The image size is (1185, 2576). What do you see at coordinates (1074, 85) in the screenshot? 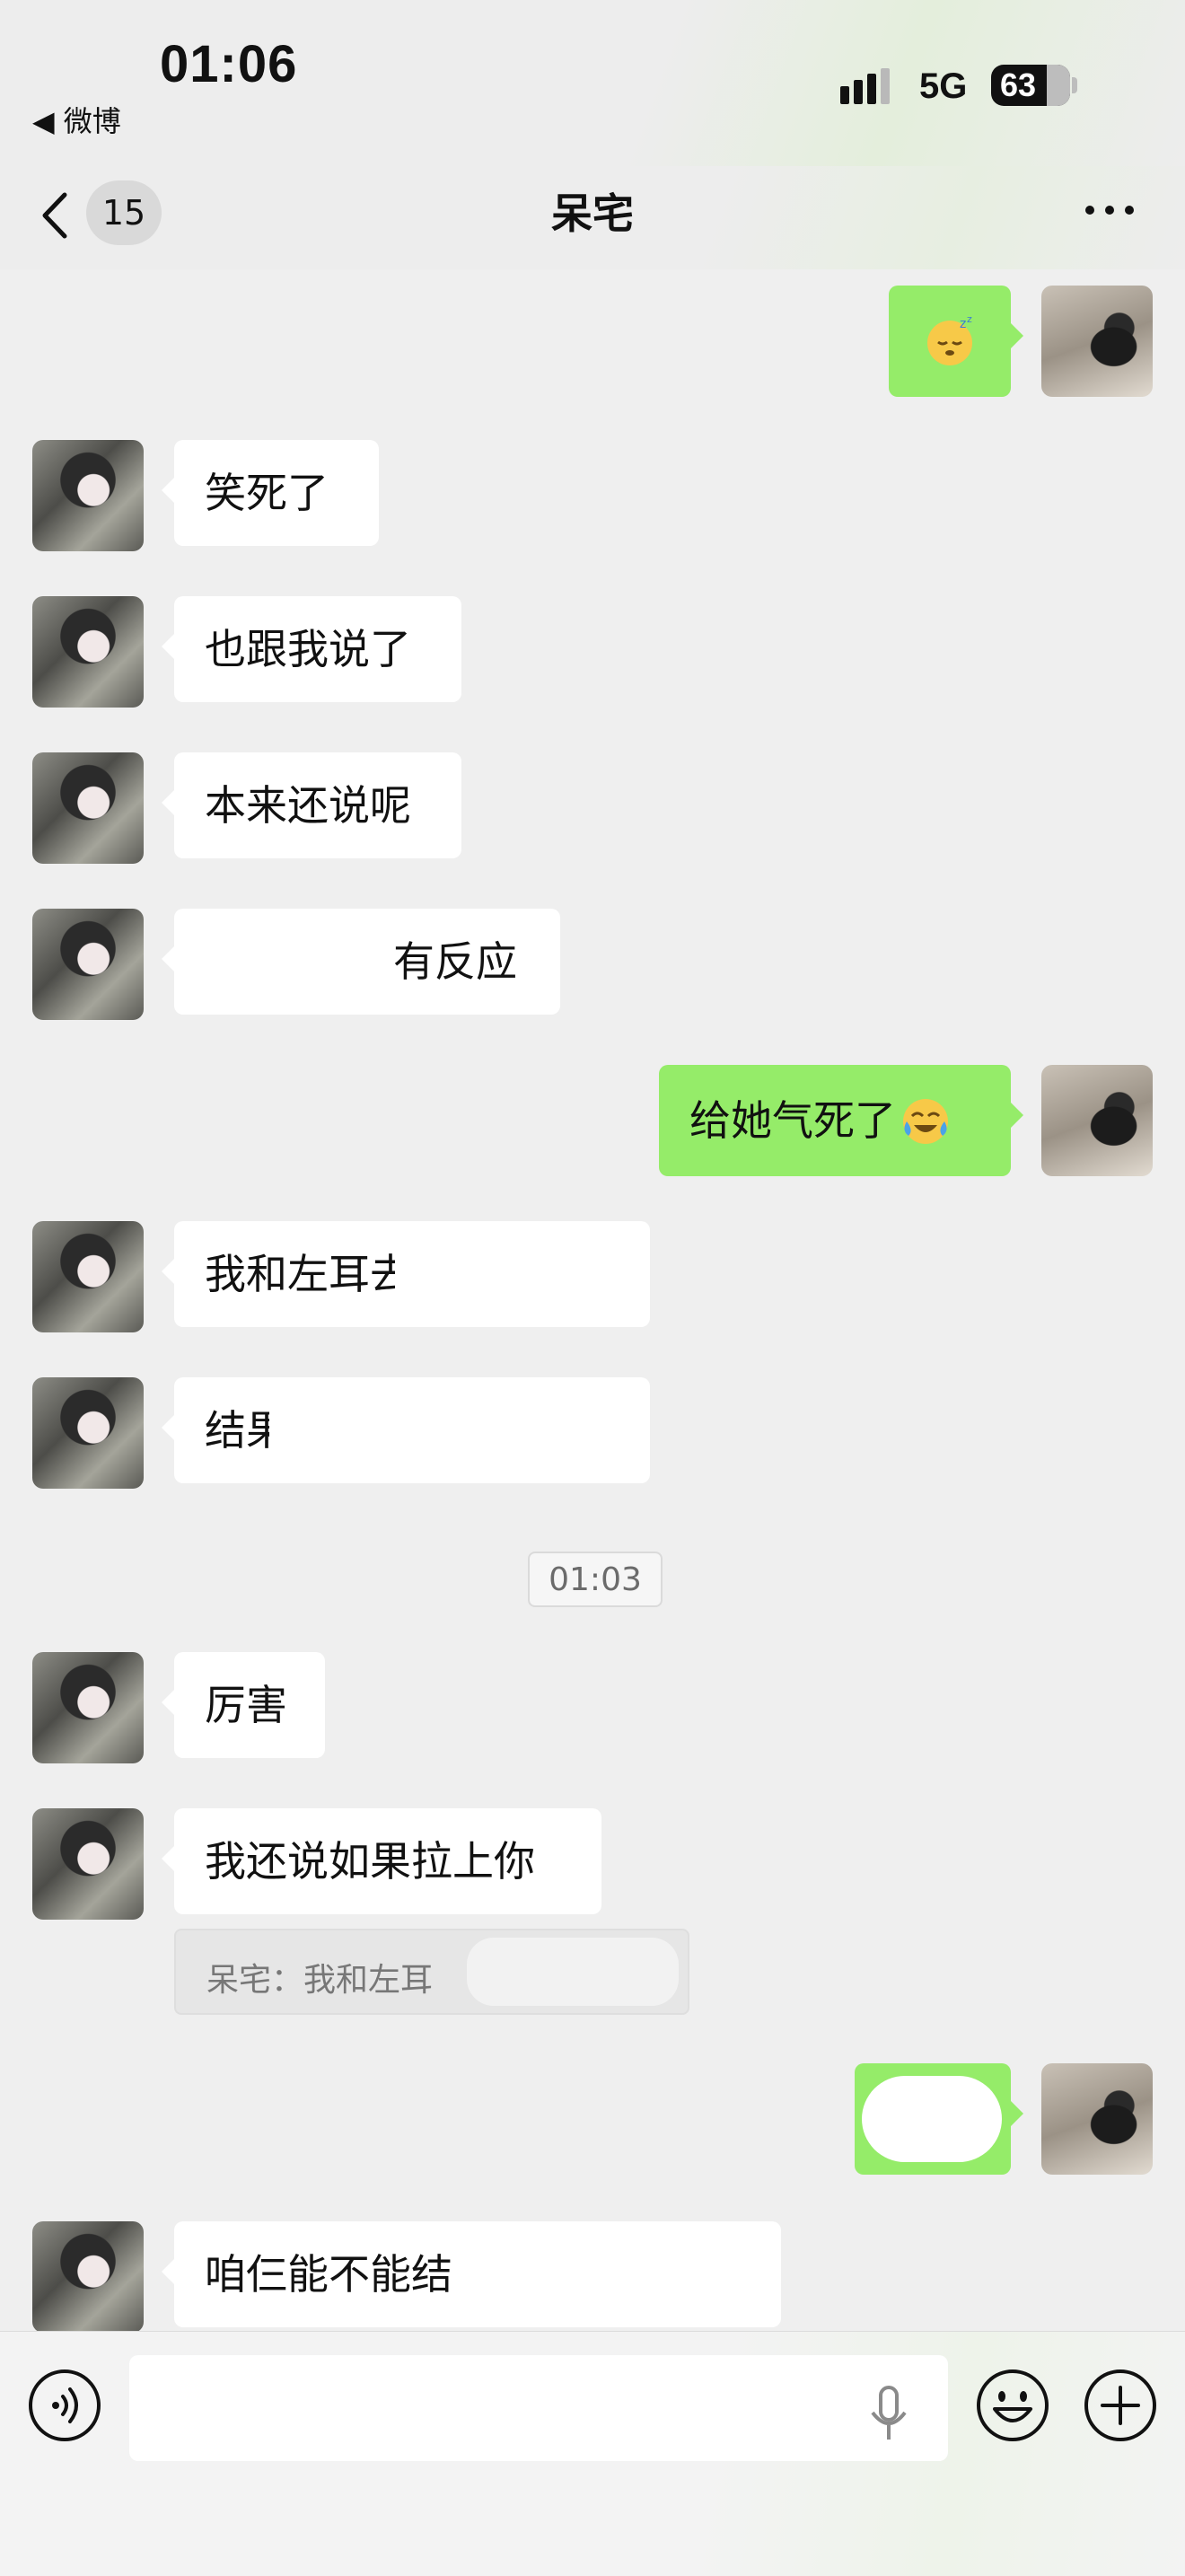
I see `battery-cap` at bounding box center [1074, 85].